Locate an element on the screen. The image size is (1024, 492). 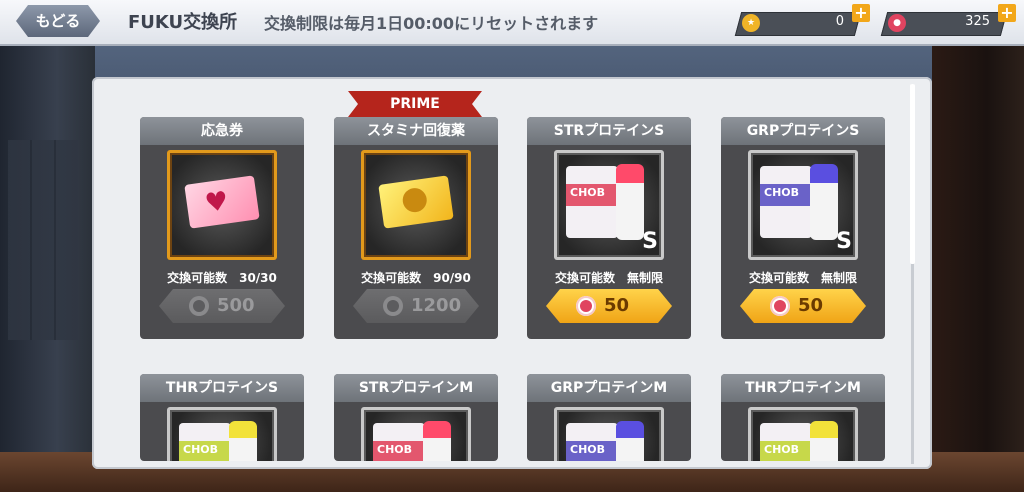
exchange-count: 交換可能数 90/90 is located at coordinates (416, 278).